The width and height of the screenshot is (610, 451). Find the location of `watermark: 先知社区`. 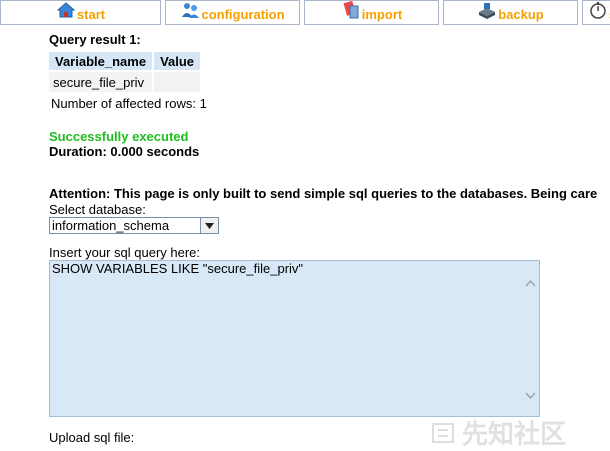

watermark: 先知社区 is located at coordinates (520, 432).